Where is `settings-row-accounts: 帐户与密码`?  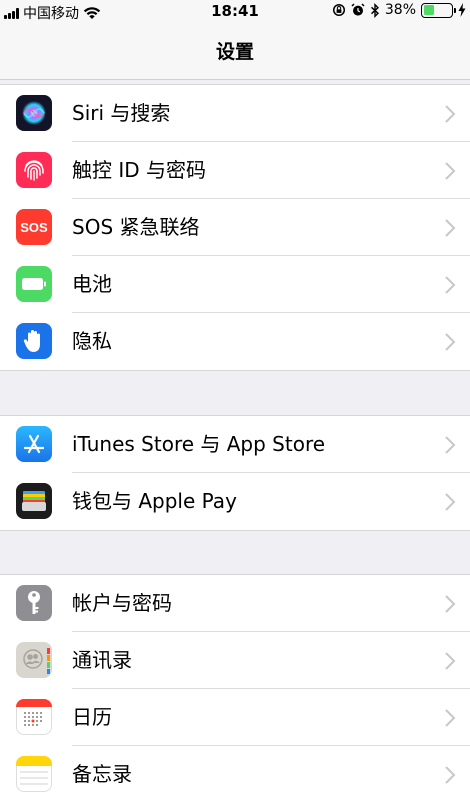
settings-row-accounts: 帐户与密码 is located at coordinates (235, 603).